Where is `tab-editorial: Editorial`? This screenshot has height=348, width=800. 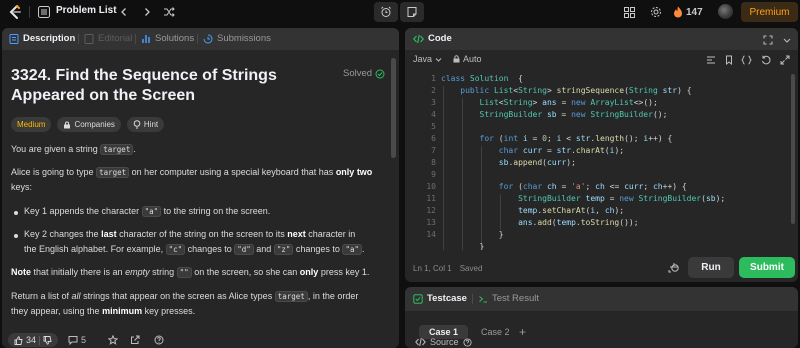 tab-editorial: Editorial is located at coordinates (108, 38).